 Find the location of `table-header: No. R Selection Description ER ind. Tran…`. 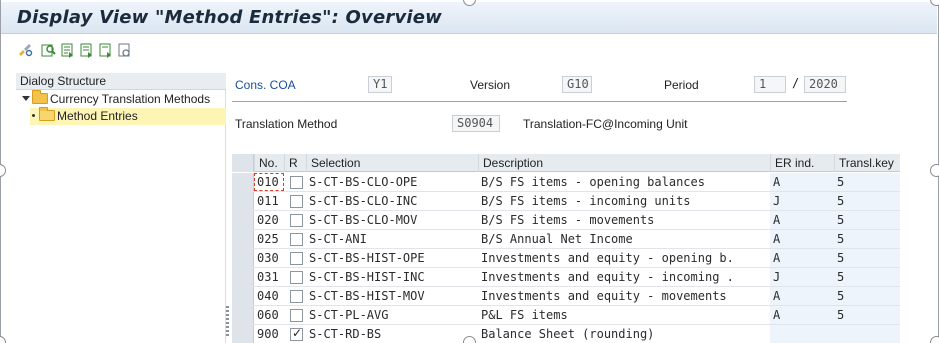

table-header: No. R Selection Description ER ind. Tran… is located at coordinates (566, 163).